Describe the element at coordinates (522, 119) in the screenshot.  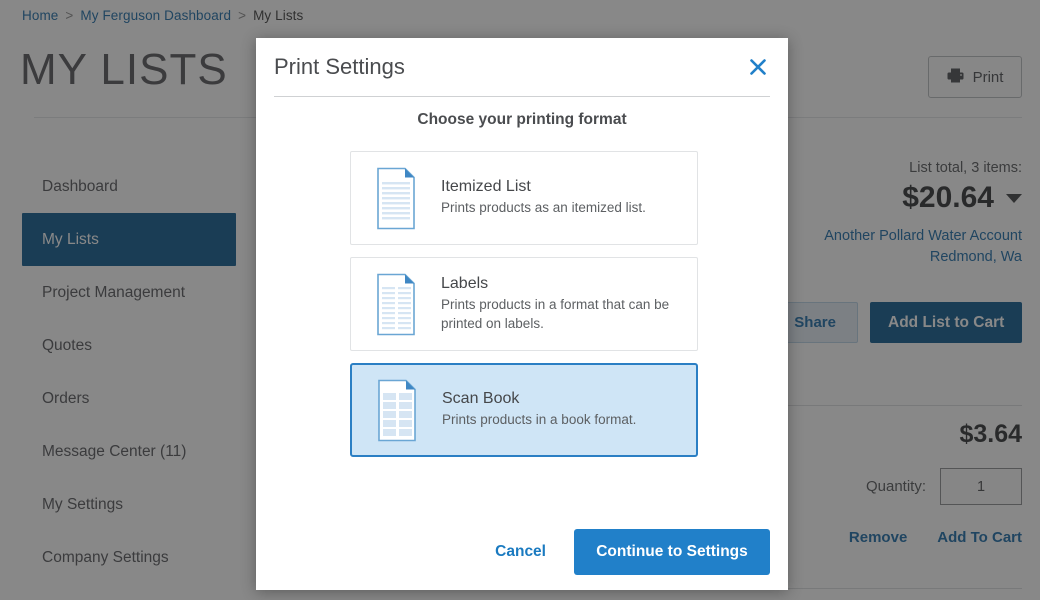
I see `modal-subtitle: Choose your printing format` at that location.